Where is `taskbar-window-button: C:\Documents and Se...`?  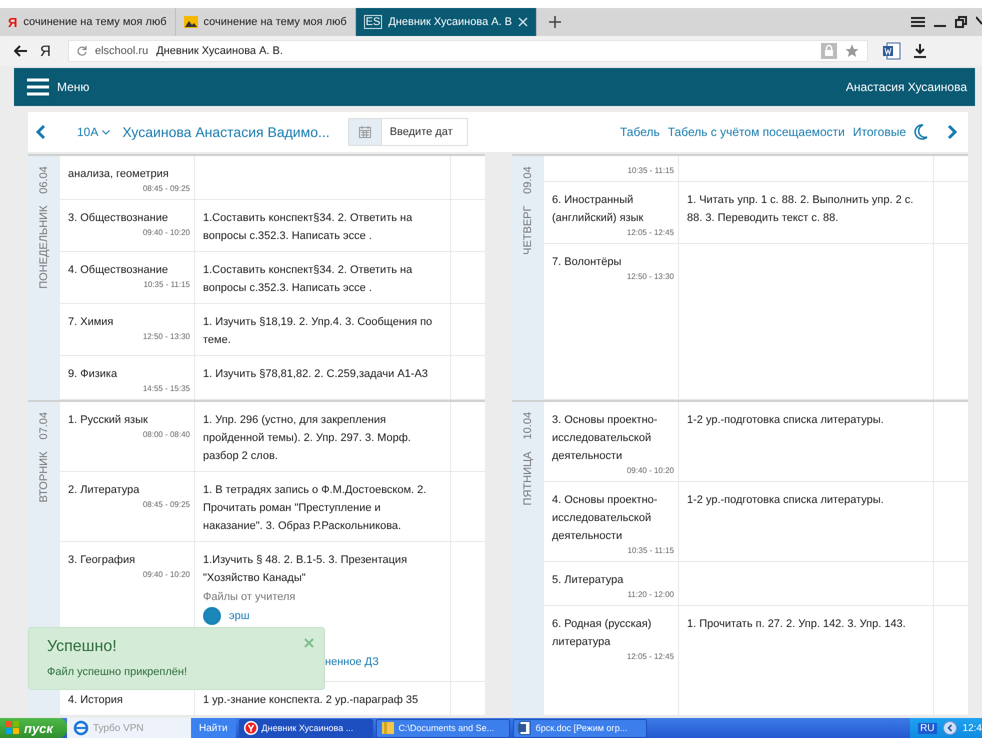
taskbar-window-button: C:\Documents and Se... is located at coordinates (443, 728).